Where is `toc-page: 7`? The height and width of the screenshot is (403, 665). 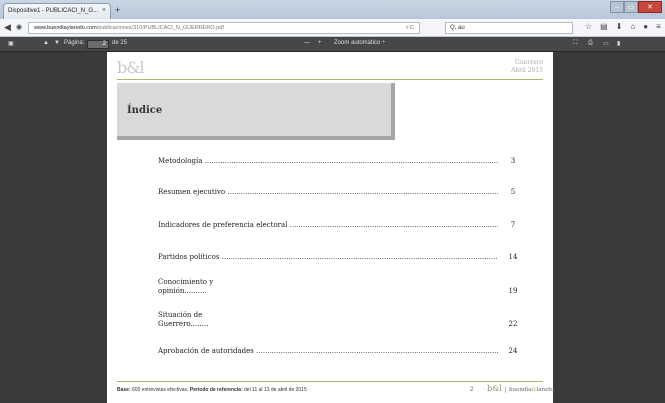 toc-page: 7 is located at coordinates (513, 225).